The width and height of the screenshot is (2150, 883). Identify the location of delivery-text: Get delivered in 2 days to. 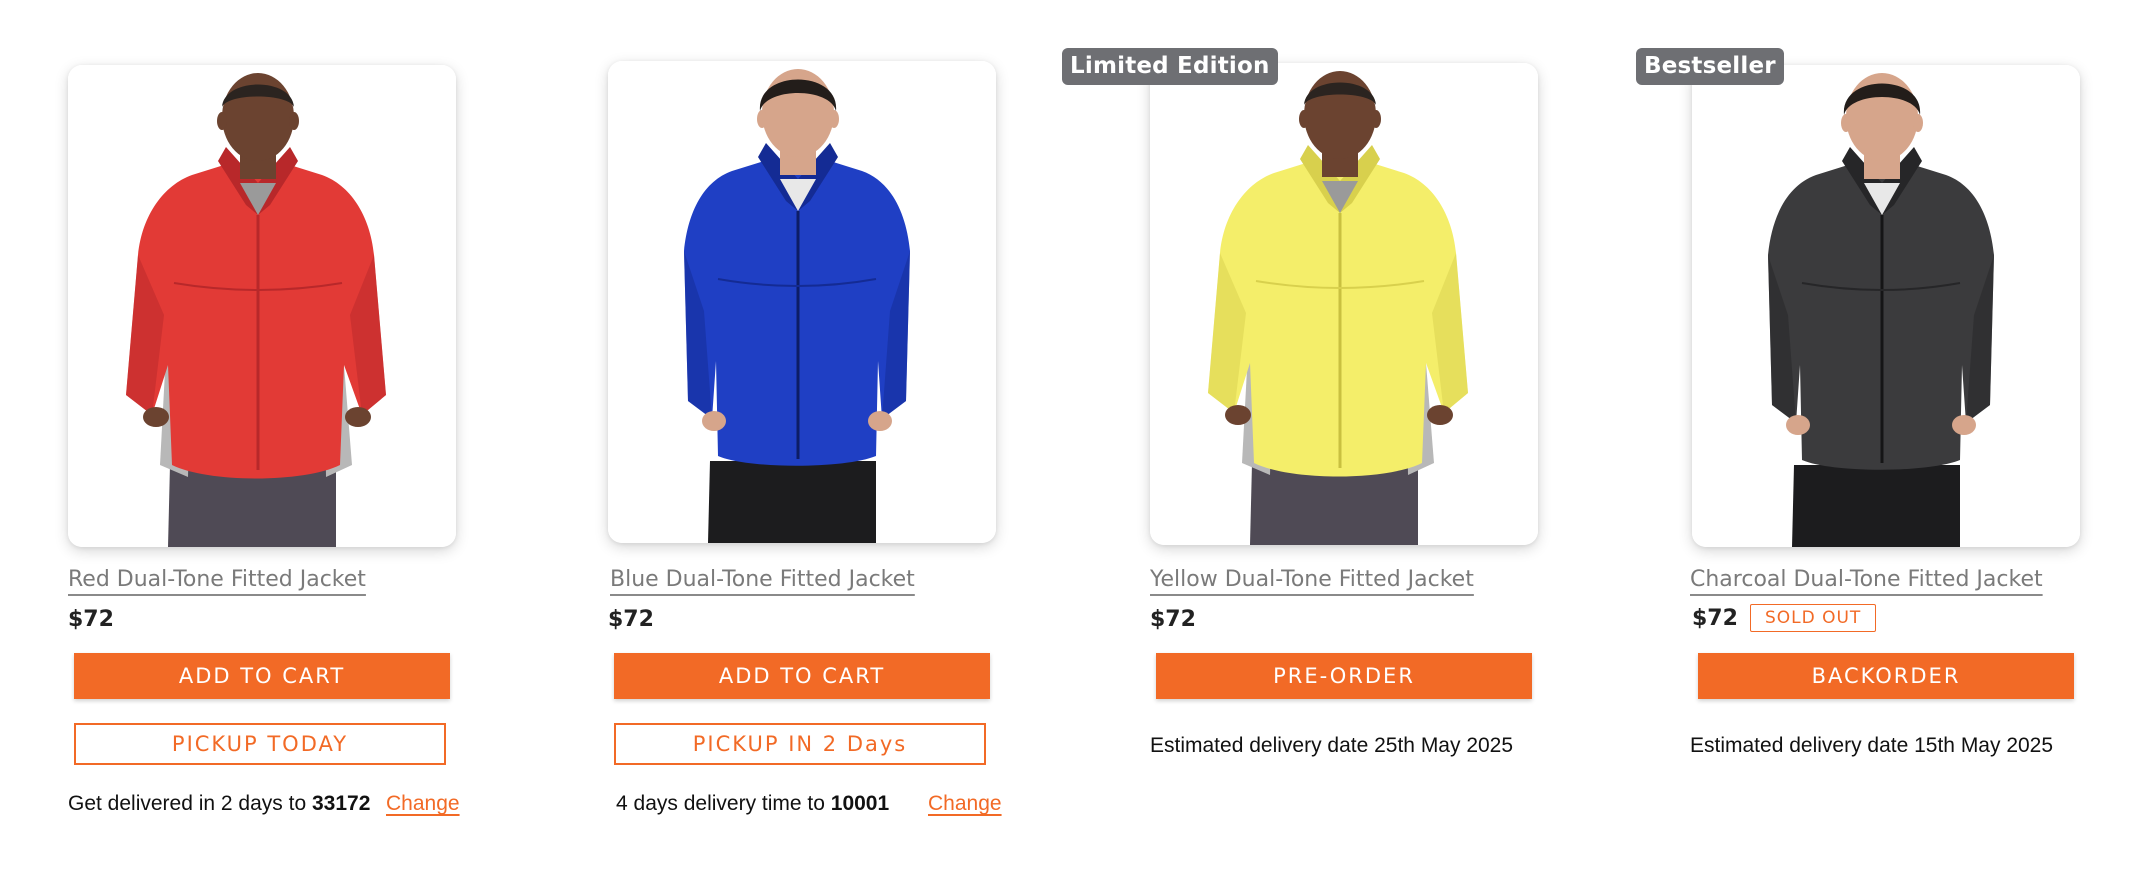
(190, 803).